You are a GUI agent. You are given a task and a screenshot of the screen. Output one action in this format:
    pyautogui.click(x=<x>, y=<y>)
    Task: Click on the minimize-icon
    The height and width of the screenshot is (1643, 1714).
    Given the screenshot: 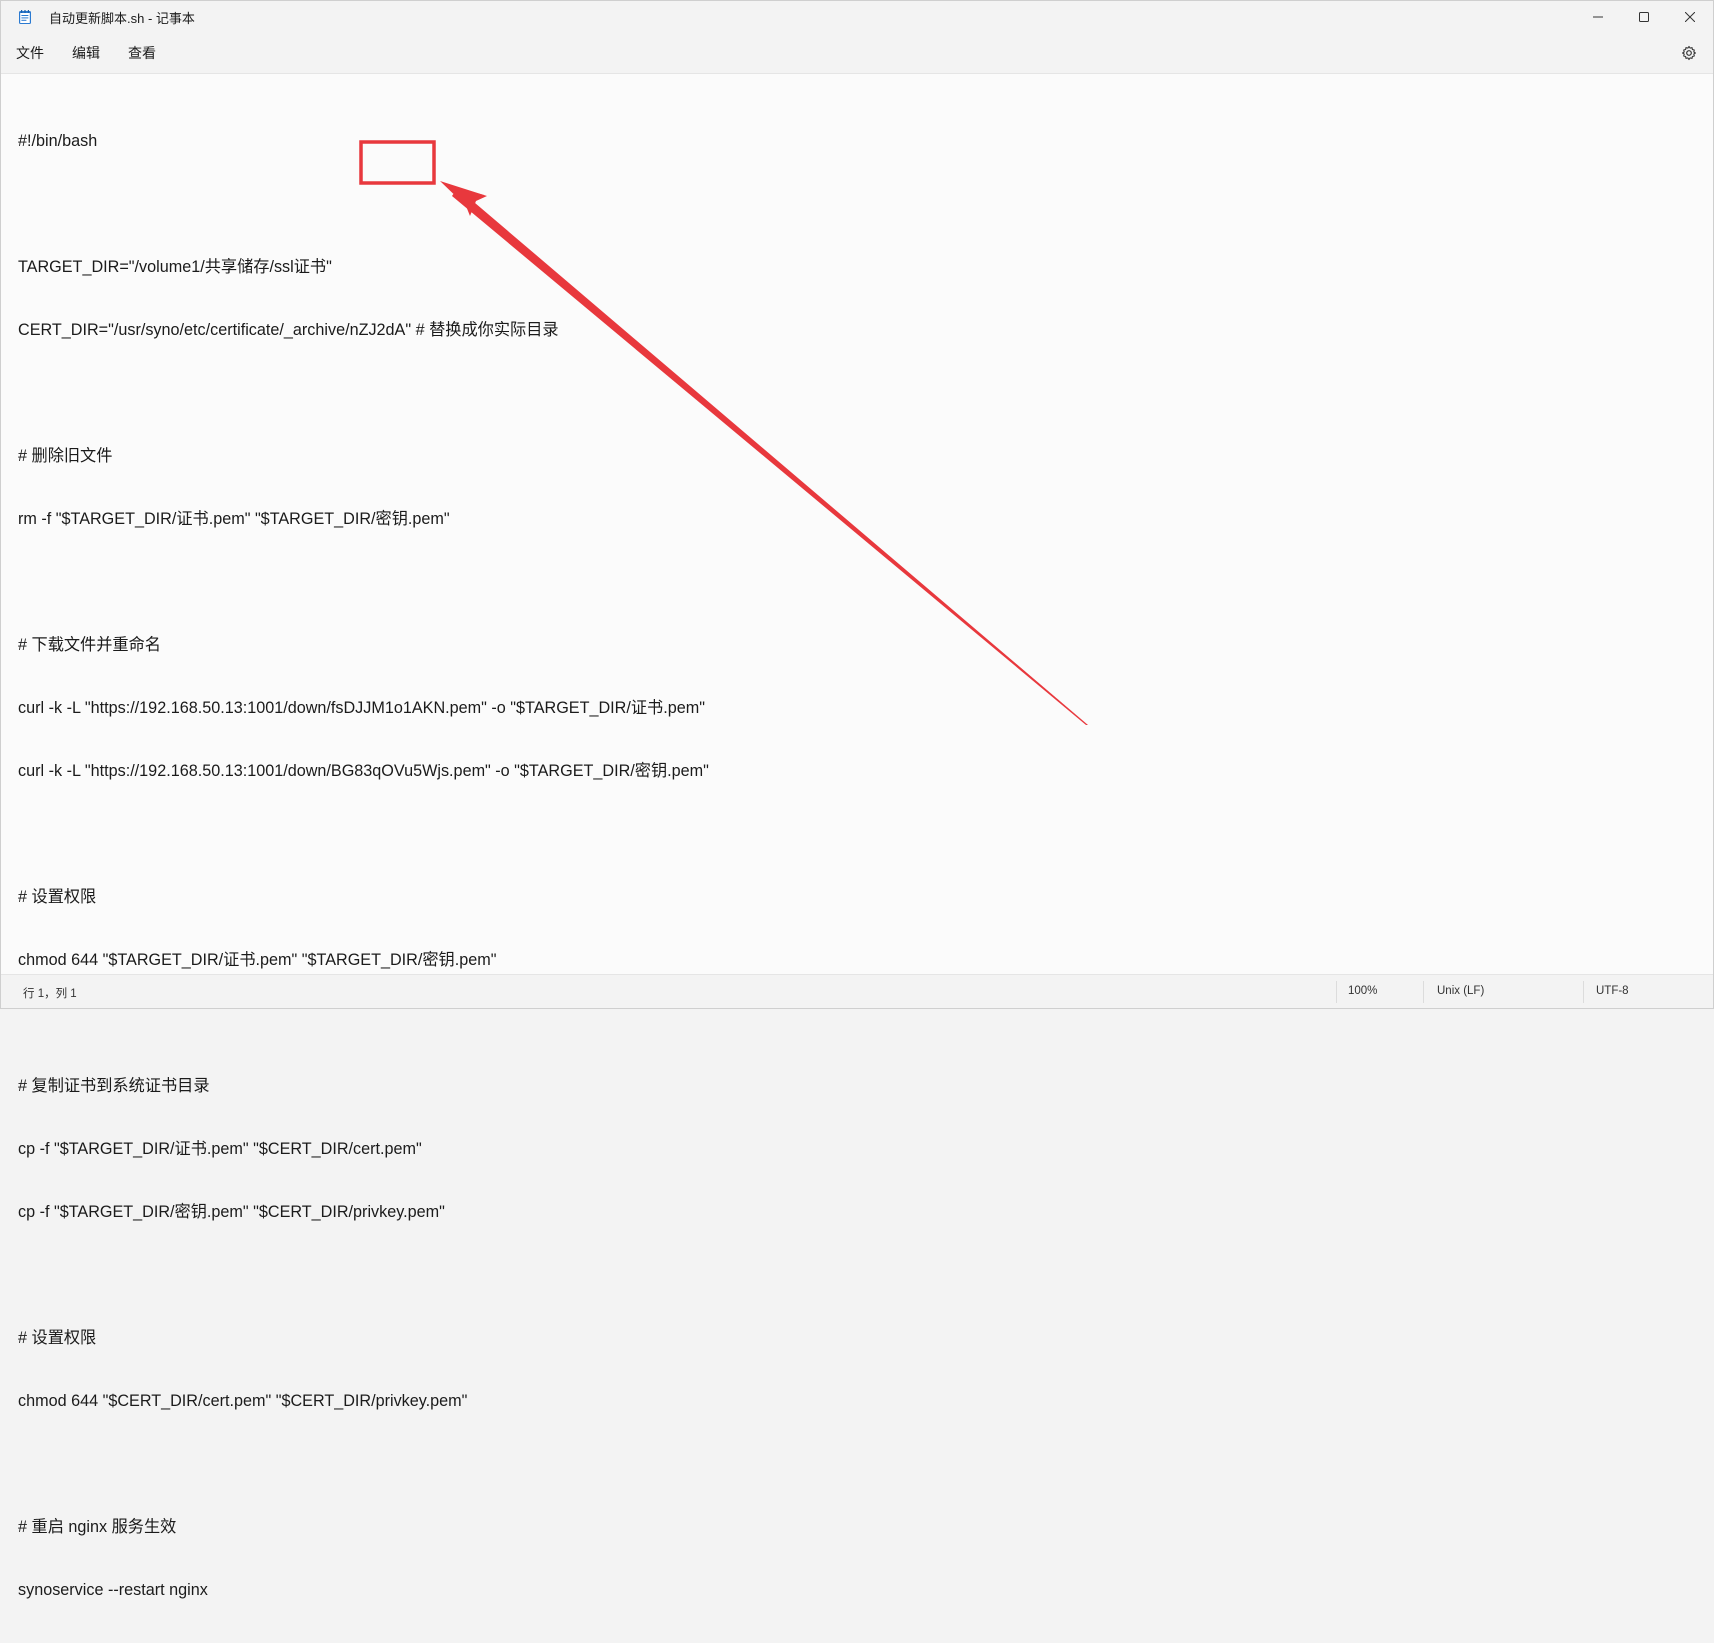 What is the action you would take?
    pyautogui.click(x=1598, y=17)
    